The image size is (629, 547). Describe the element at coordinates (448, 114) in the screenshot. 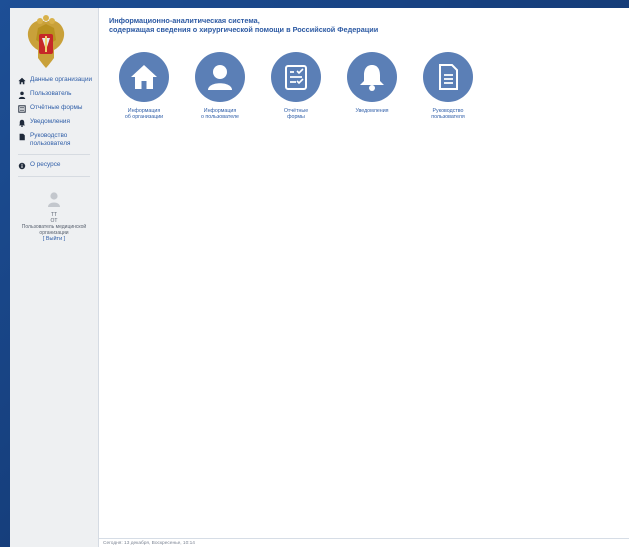

I see `tile-label: Руководство пользователя` at that location.